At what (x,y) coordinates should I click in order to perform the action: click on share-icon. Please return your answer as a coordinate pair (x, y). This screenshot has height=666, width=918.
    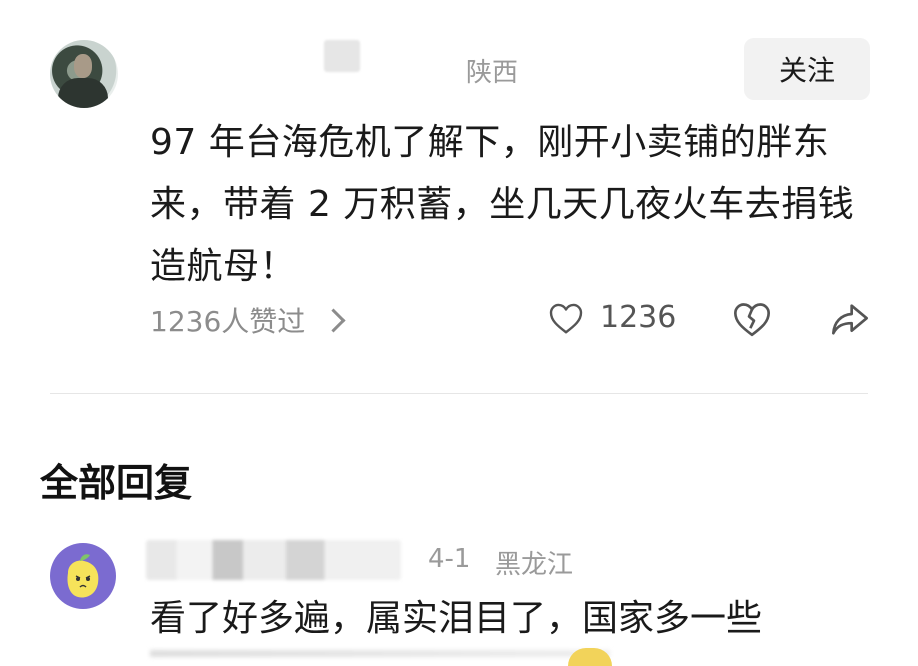
    Looking at the image, I should click on (850, 323).